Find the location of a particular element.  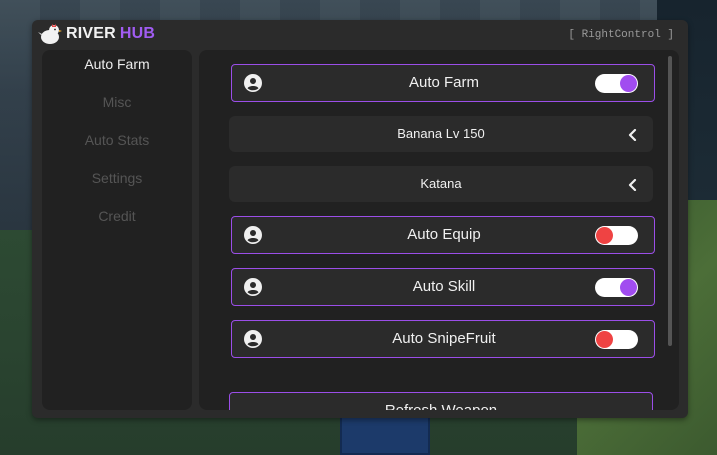

monster-dropdown: Banana Lv 150 is located at coordinates (441, 134).